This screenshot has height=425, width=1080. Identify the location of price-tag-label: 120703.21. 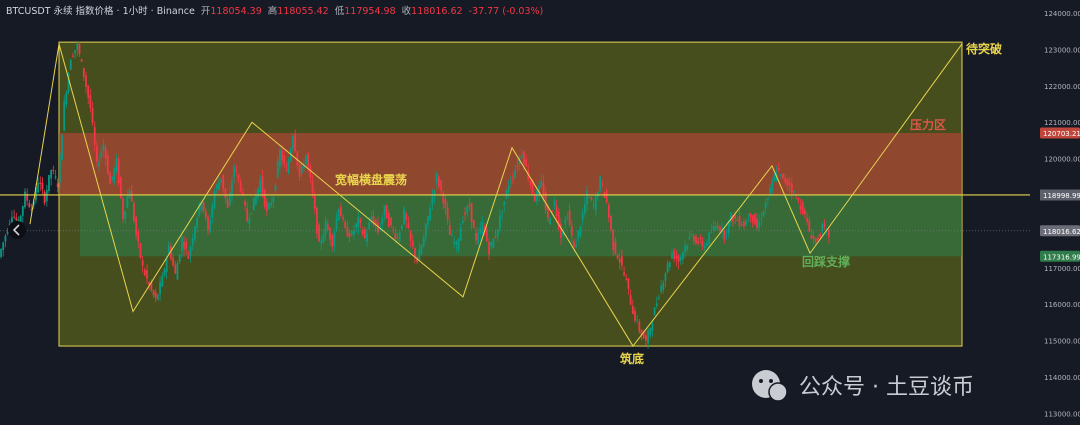
(1061, 134).